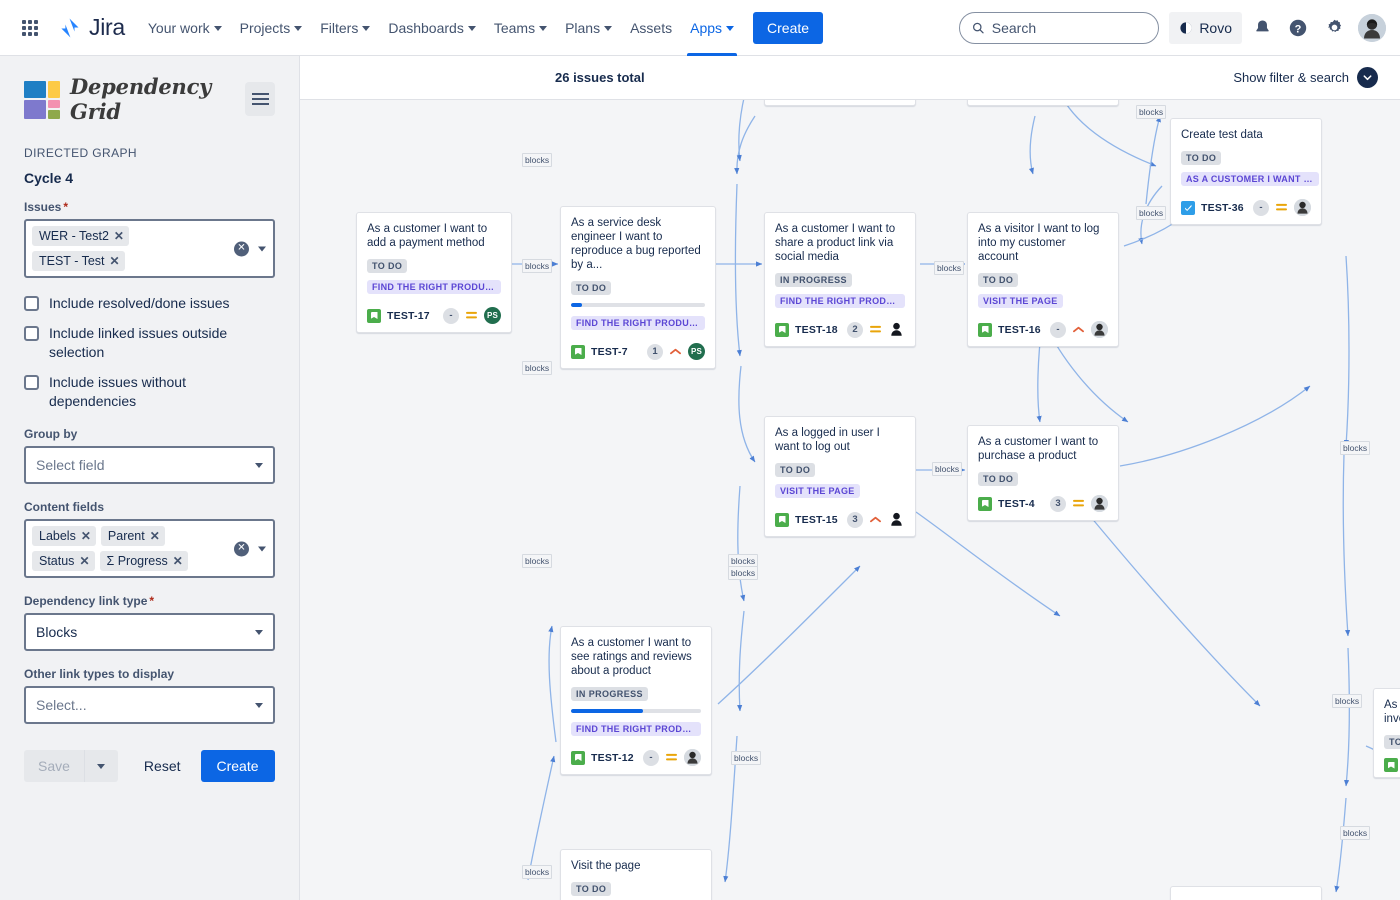 Image resolution: width=1400 pixels, height=900 pixels. I want to click on content-field-tag: Status ✕, so click(63, 561).